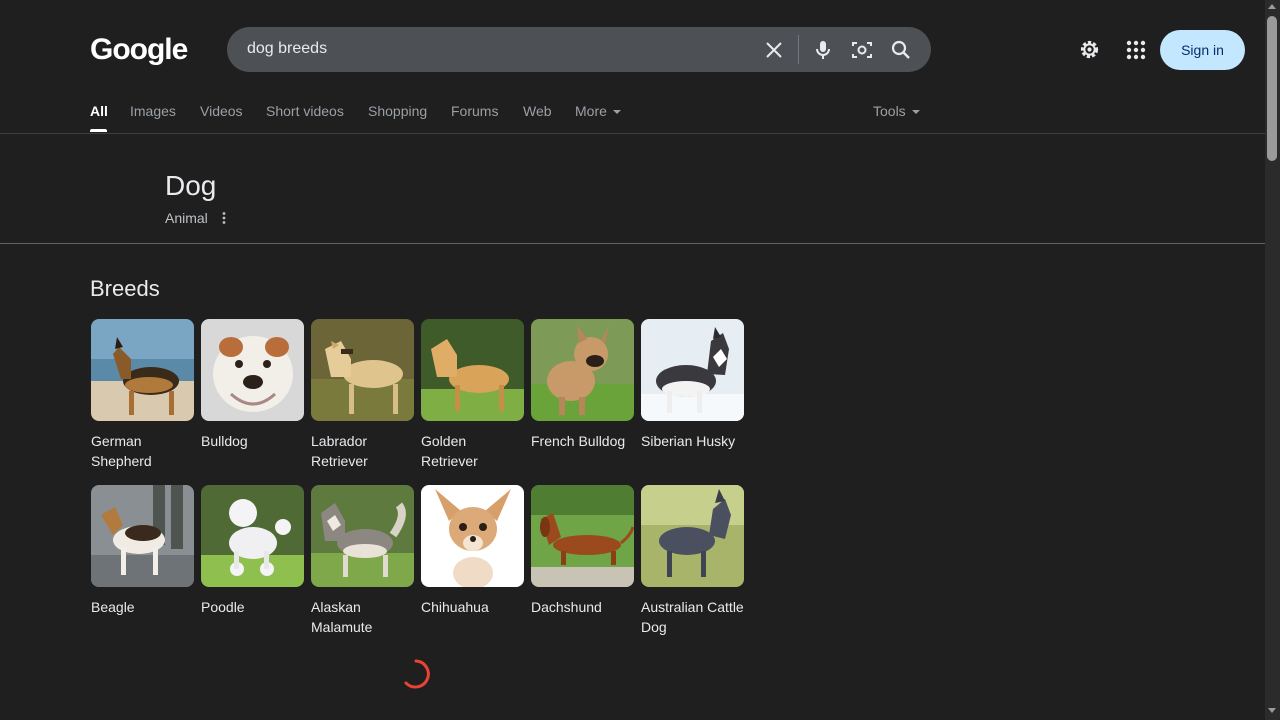  Describe the element at coordinates (224, 218) in the screenshot. I see `more-vert-icon` at that location.